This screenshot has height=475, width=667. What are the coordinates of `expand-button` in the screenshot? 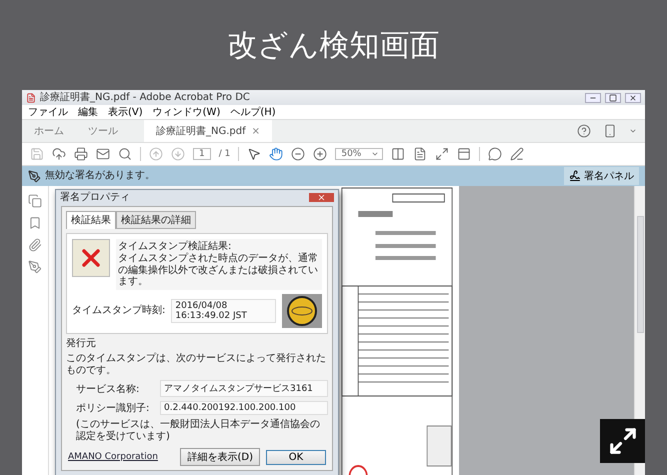 It's located at (622, 441).